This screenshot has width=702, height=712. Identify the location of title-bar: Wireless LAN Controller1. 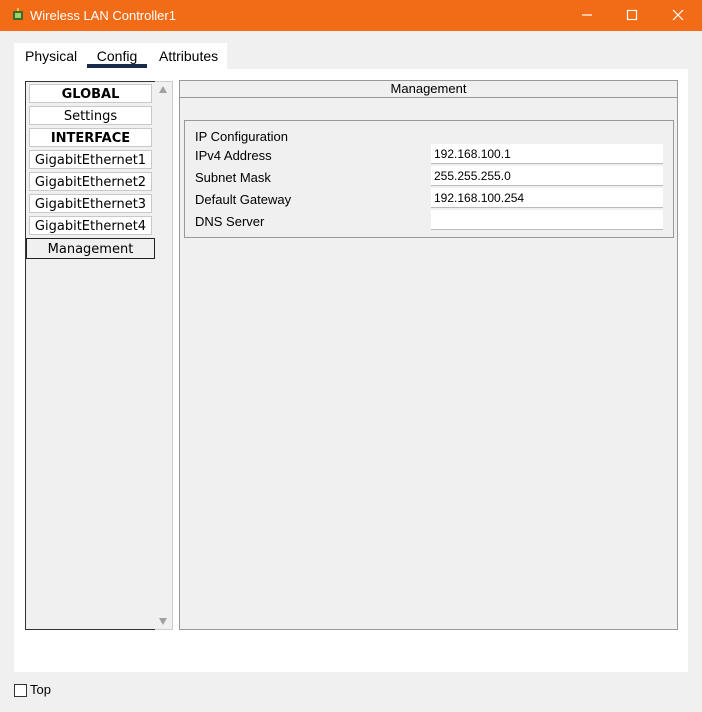
(351, 15).